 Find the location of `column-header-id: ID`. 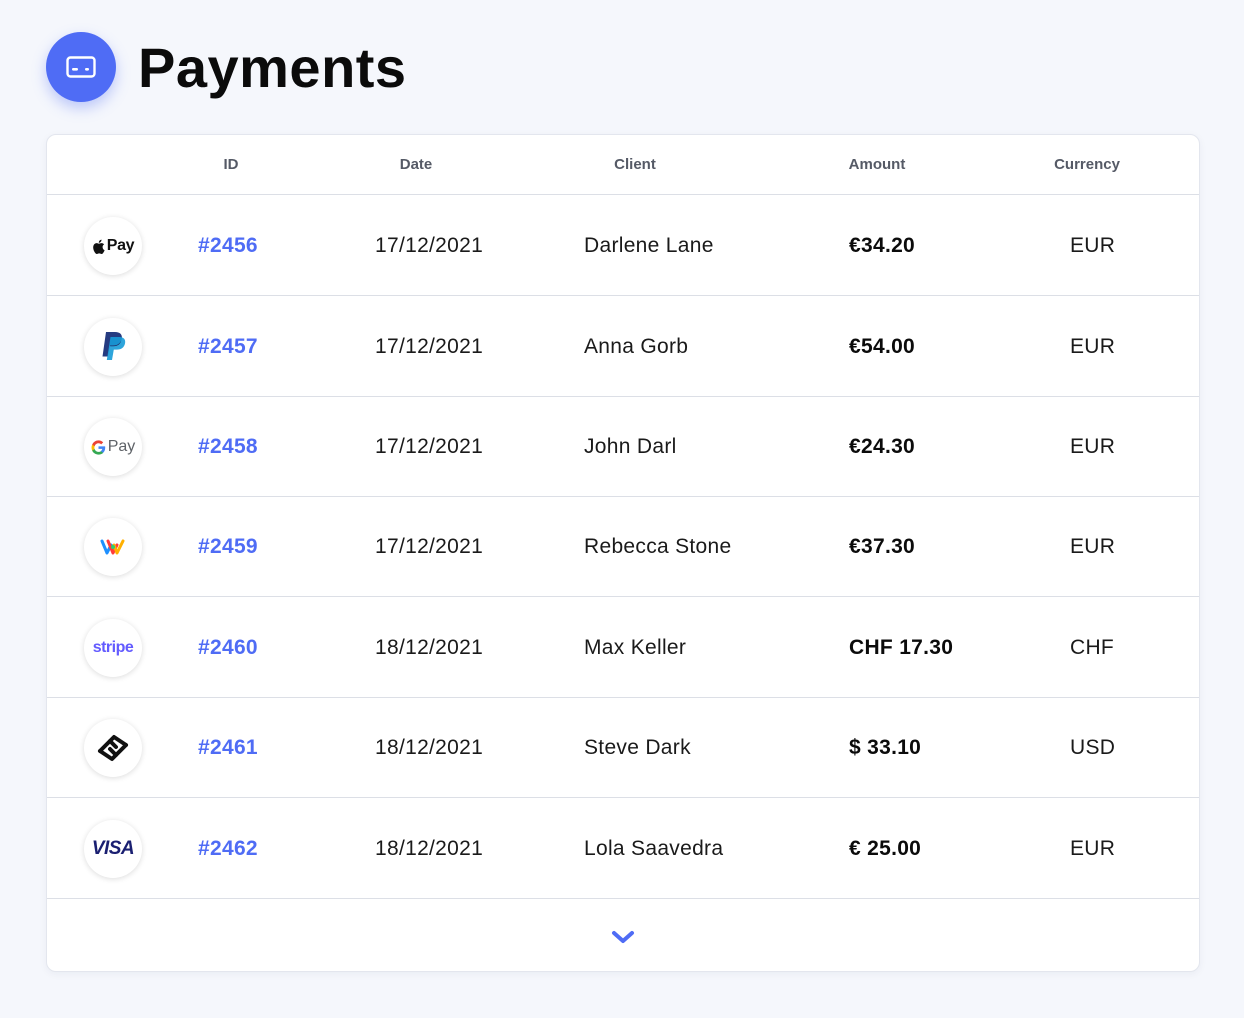

column-header-id: ID is located at coordinates (231, 165).